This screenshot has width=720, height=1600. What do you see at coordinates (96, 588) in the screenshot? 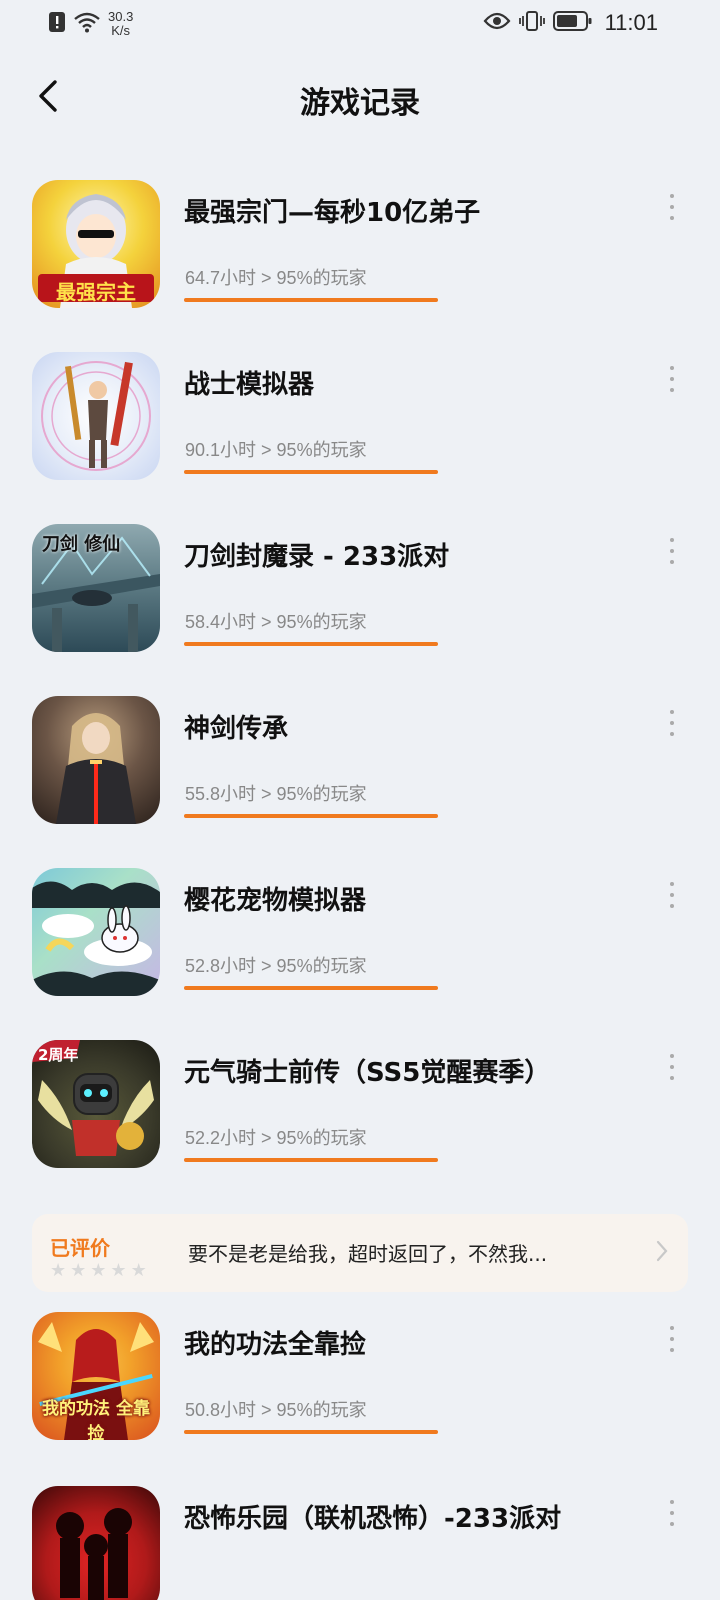
I see `game-icon: 刀剑 修仙` at bounding box center [96, 588].